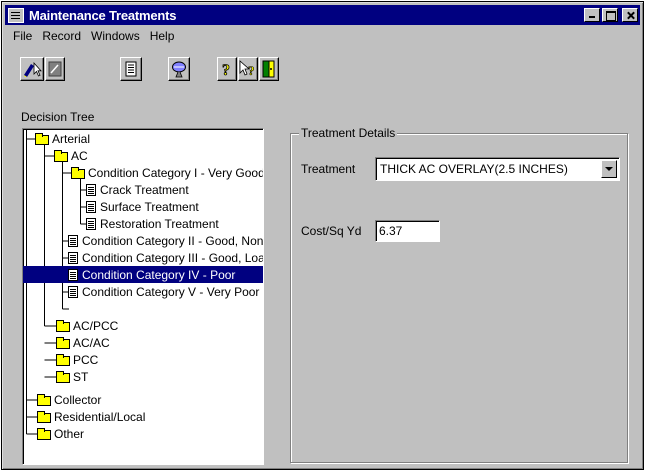  What do you see at coordinates (610, 15) in the screenshot?
I see `maximize-button` at bounding box center [610, 15].